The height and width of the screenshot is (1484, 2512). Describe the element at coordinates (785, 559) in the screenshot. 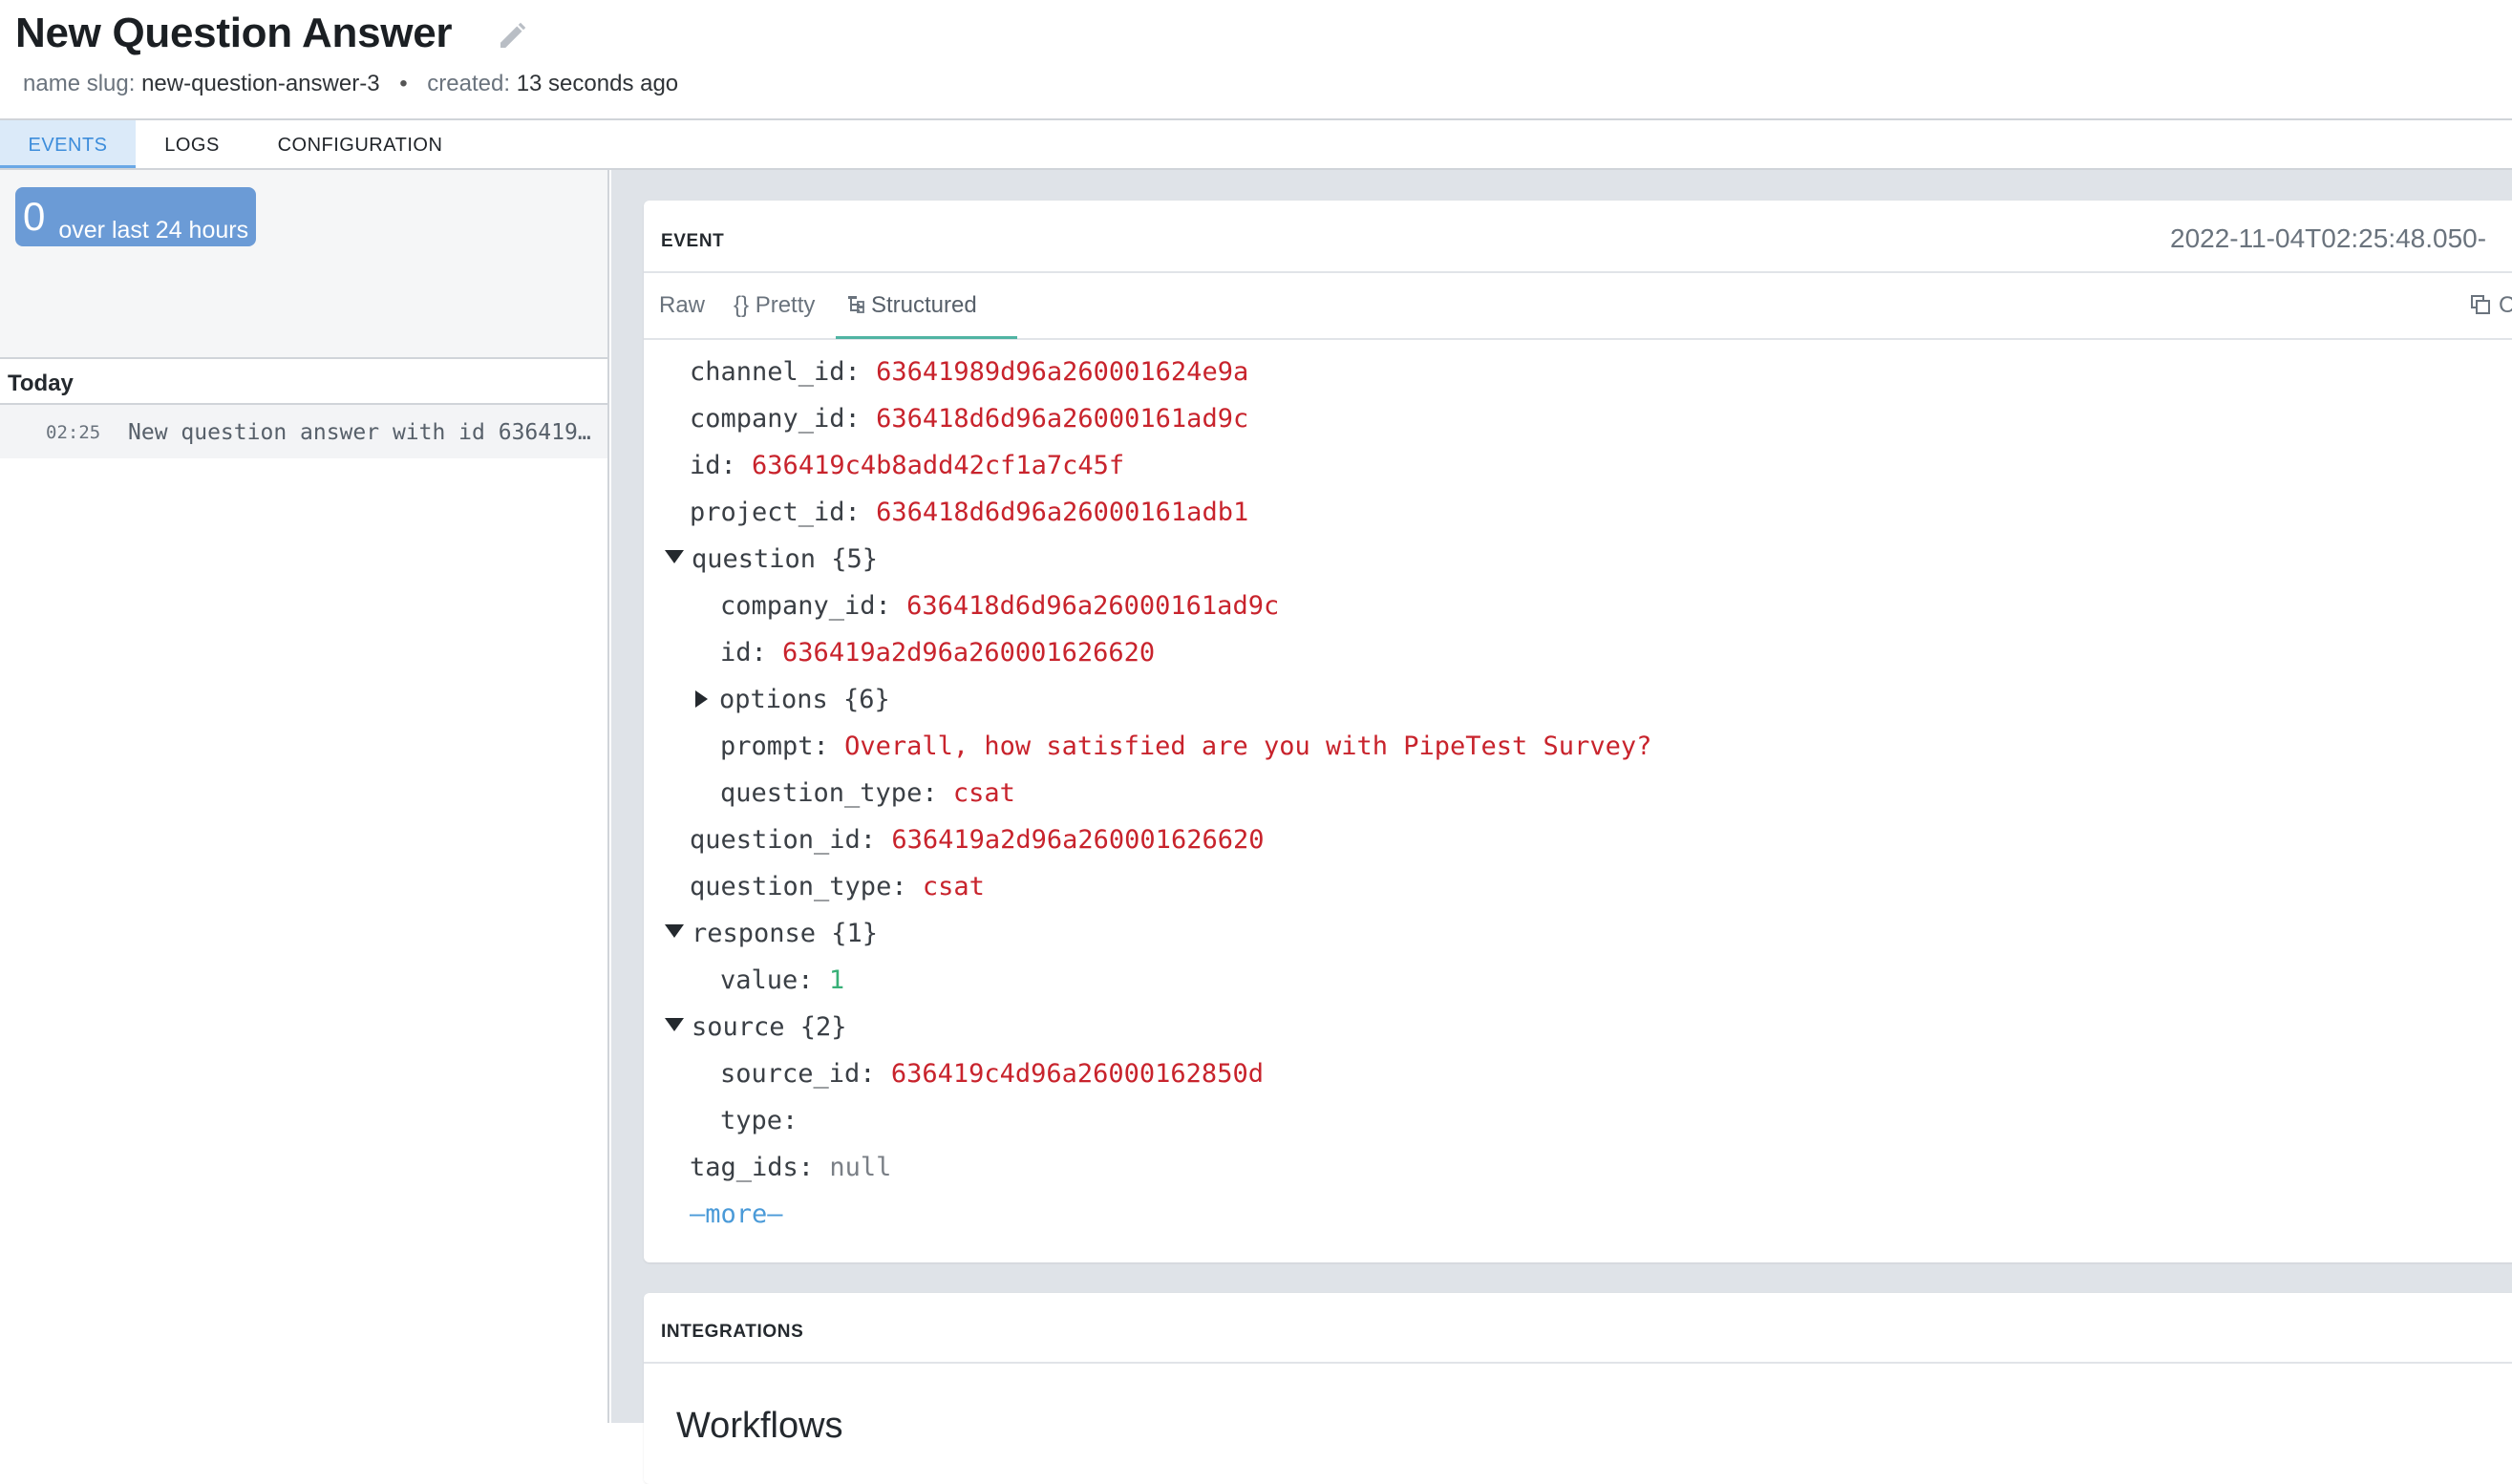

I see `node-key: question {5}` at that location.